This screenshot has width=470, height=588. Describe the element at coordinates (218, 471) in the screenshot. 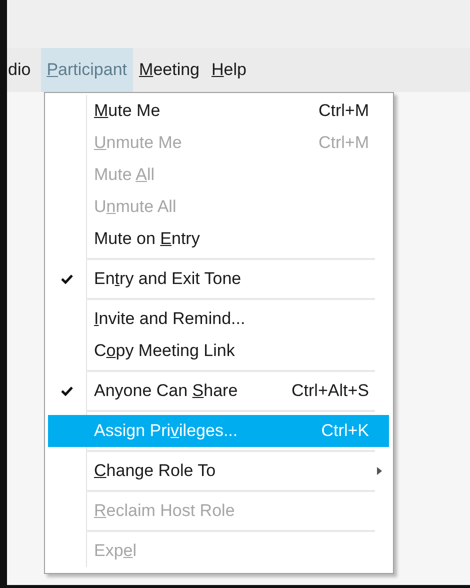

I see `menu-item: Change Role To` at that location.